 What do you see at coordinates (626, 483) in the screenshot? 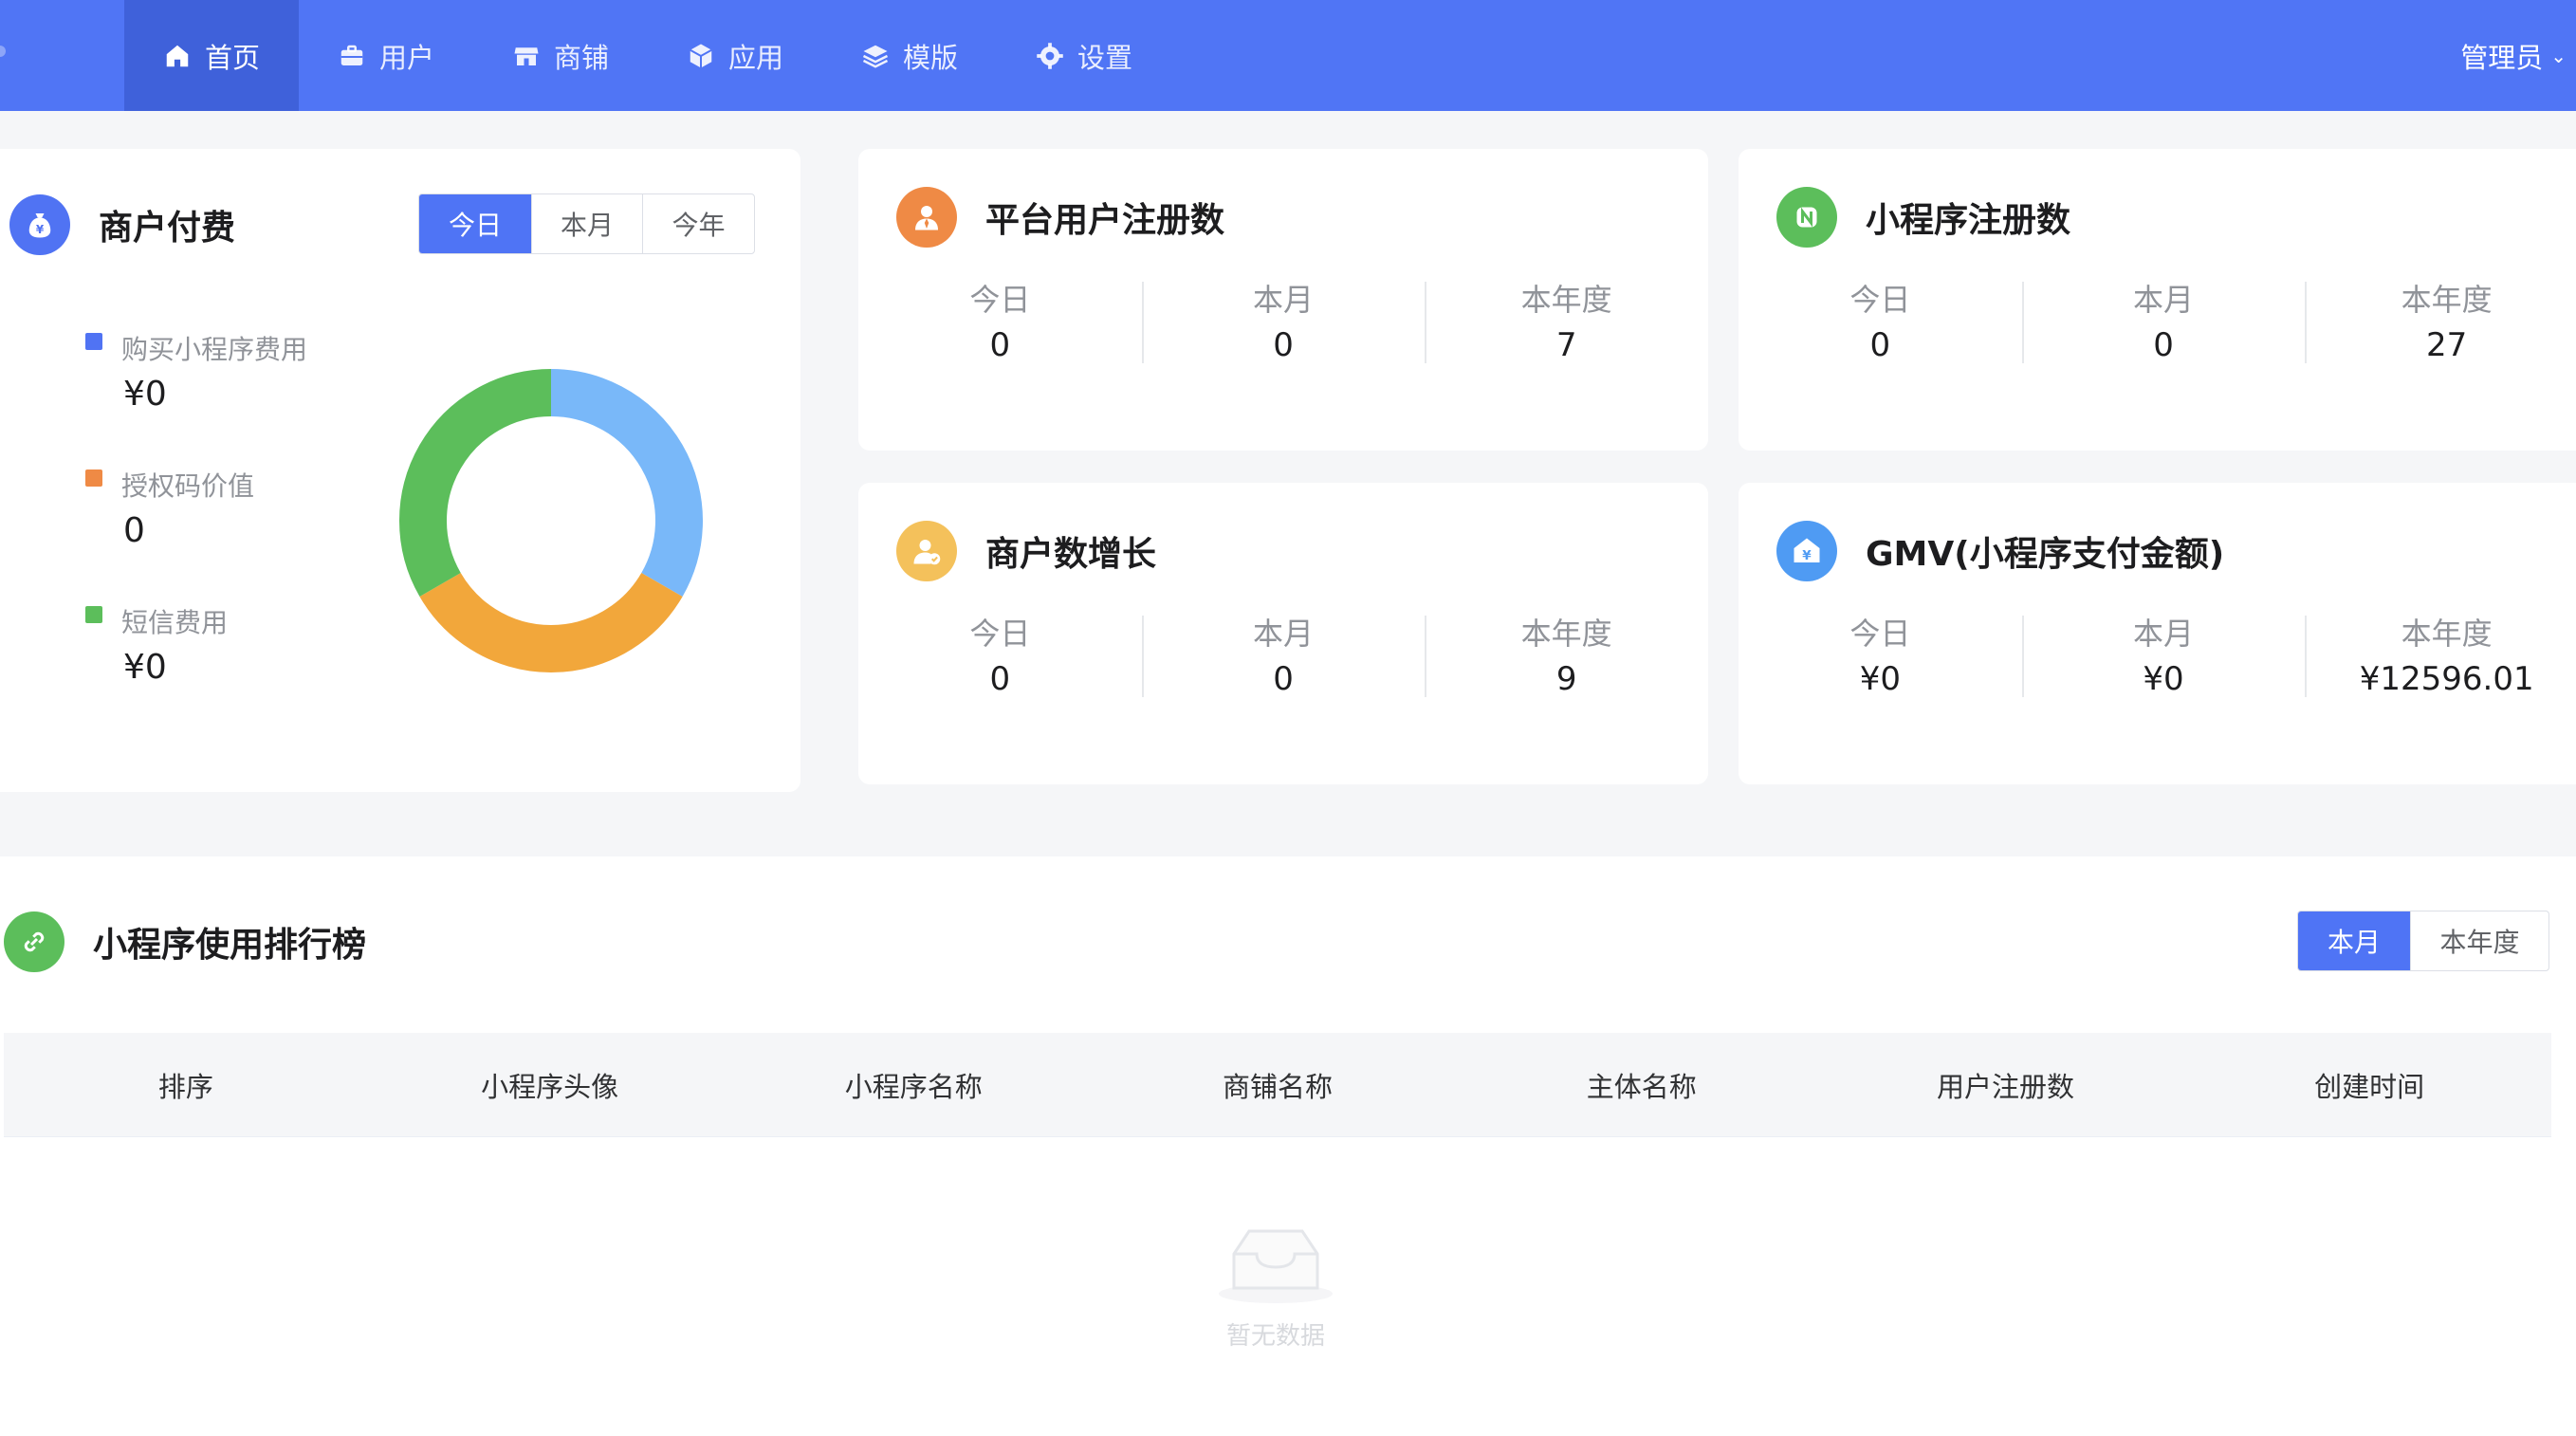
I see `donut-segment-blue` at bounding box center [626, 483].